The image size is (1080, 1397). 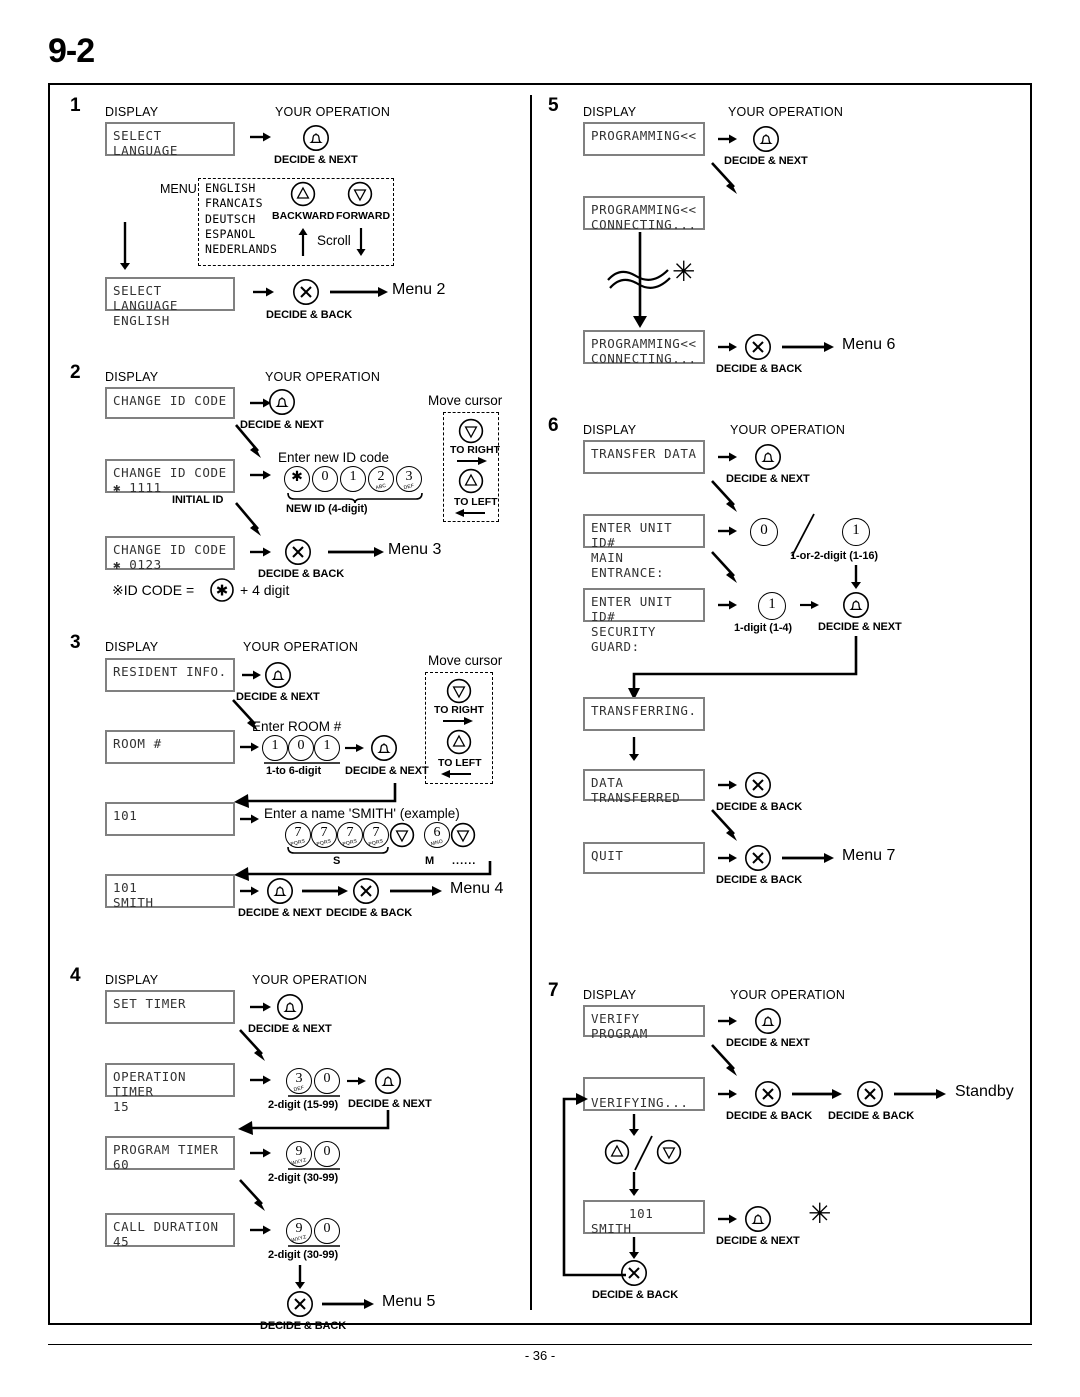 I want to click on unit-id-digit-label: 1-or-2-digit (1-16), so click(x=834, y=556).